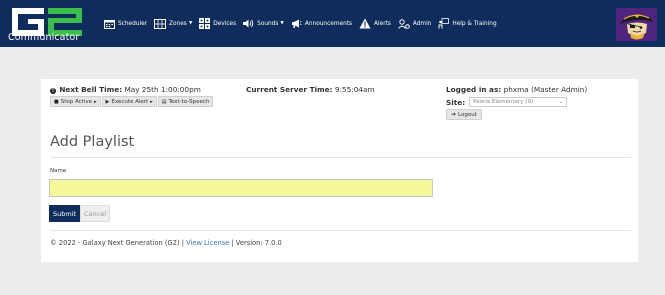 The width and height of the screenshot is (665, 295). I want to click on name-field, so click(241, 188).